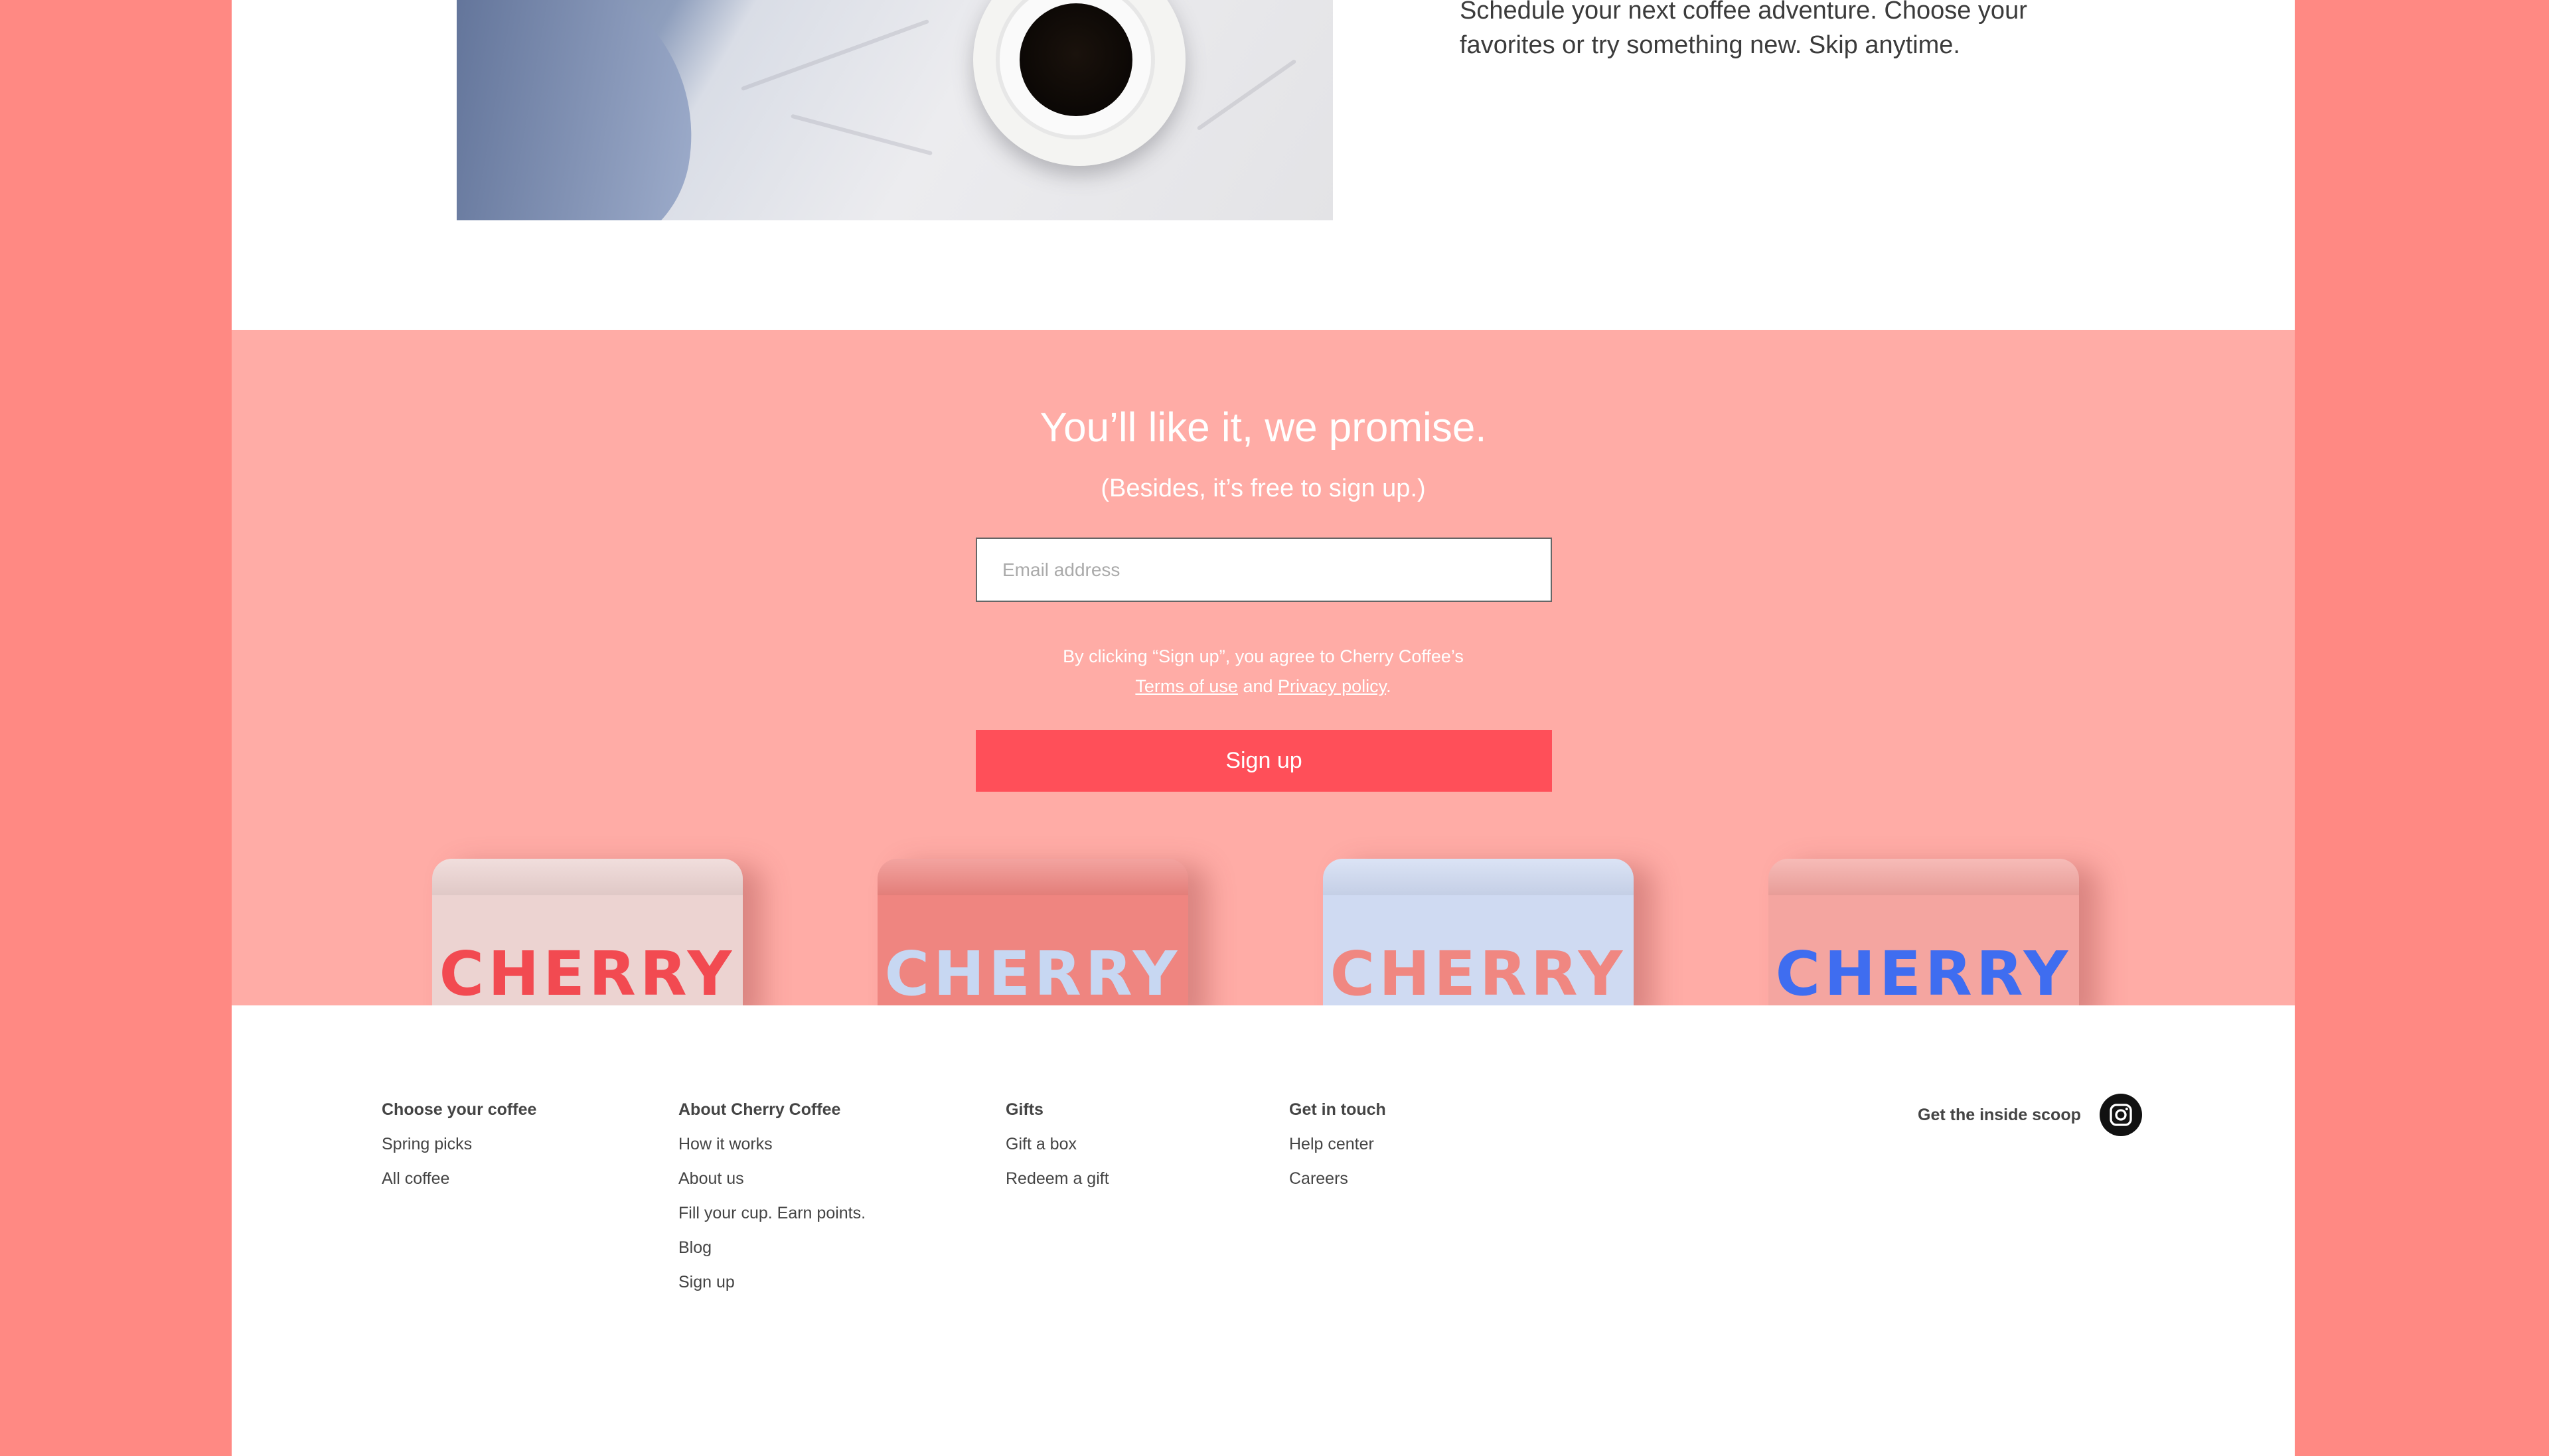 This screenshot has width=2549, height=1456. Describe the element at coordinates (772, 1144) in the screenshot. I see `footer-link-how-it-works: How it works` at that location.